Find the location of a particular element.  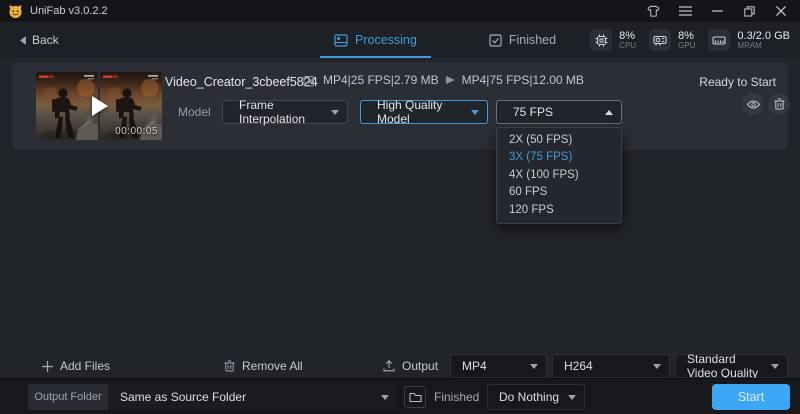

plus-icon is located at coordinates (47, 366).